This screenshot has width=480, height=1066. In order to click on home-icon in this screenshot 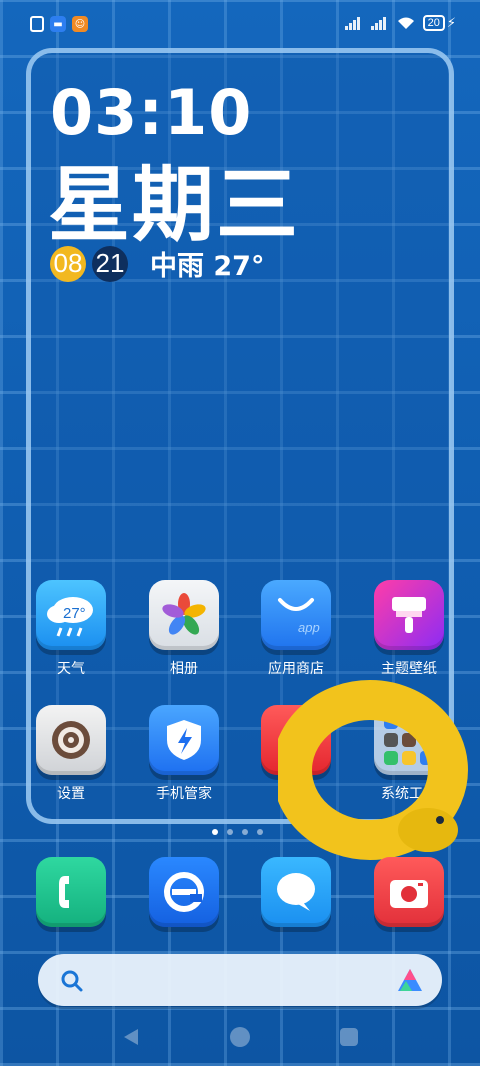, I will do `click(240, 1037)`.